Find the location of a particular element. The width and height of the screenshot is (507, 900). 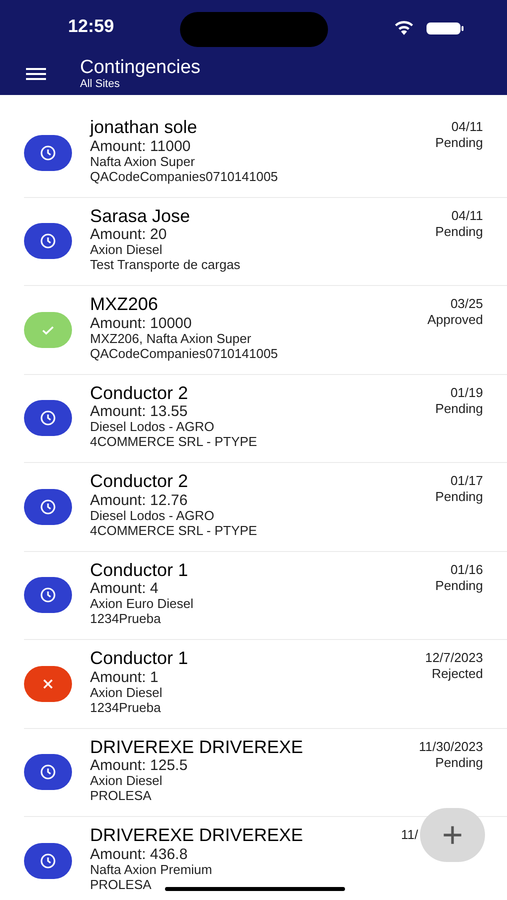

contingency-row: MXZ206 Amount: 10000 MXZ206, Nafta Axion Super QACodeCompanies0710141005 03/25 Approved is located at coordinates (265, 330).